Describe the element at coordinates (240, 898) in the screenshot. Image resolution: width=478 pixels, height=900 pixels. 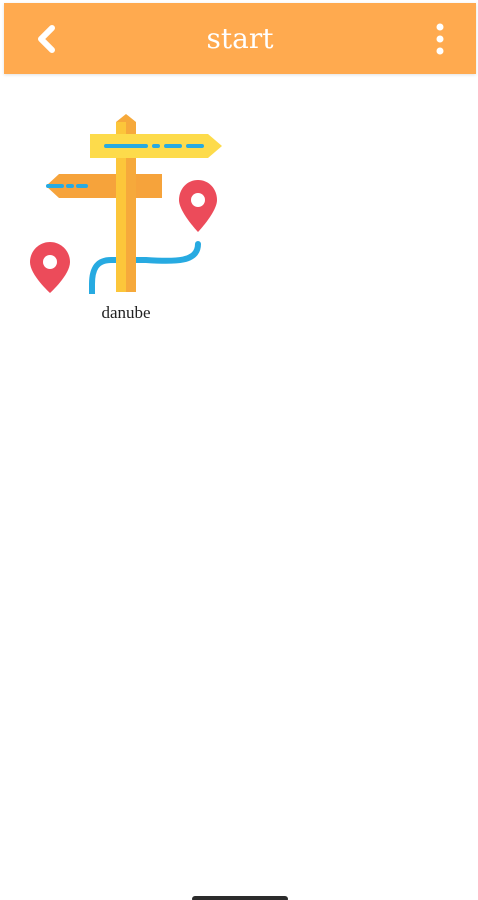
I see `home-indicator` at that location.